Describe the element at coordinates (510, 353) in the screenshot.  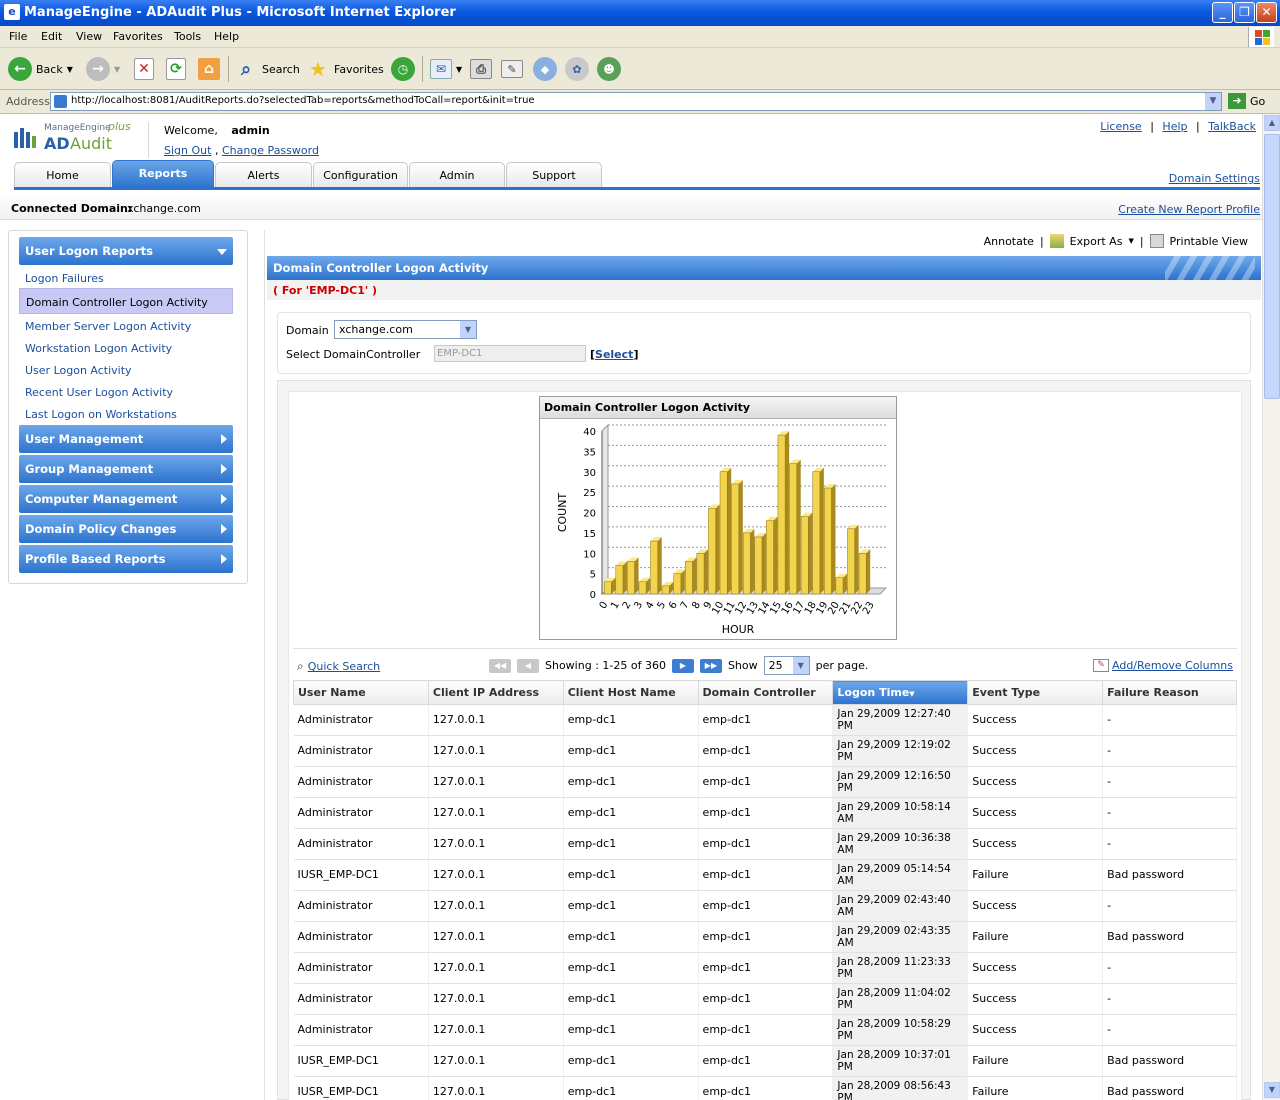
I see `dc-input: EMP-DC1` at that location.